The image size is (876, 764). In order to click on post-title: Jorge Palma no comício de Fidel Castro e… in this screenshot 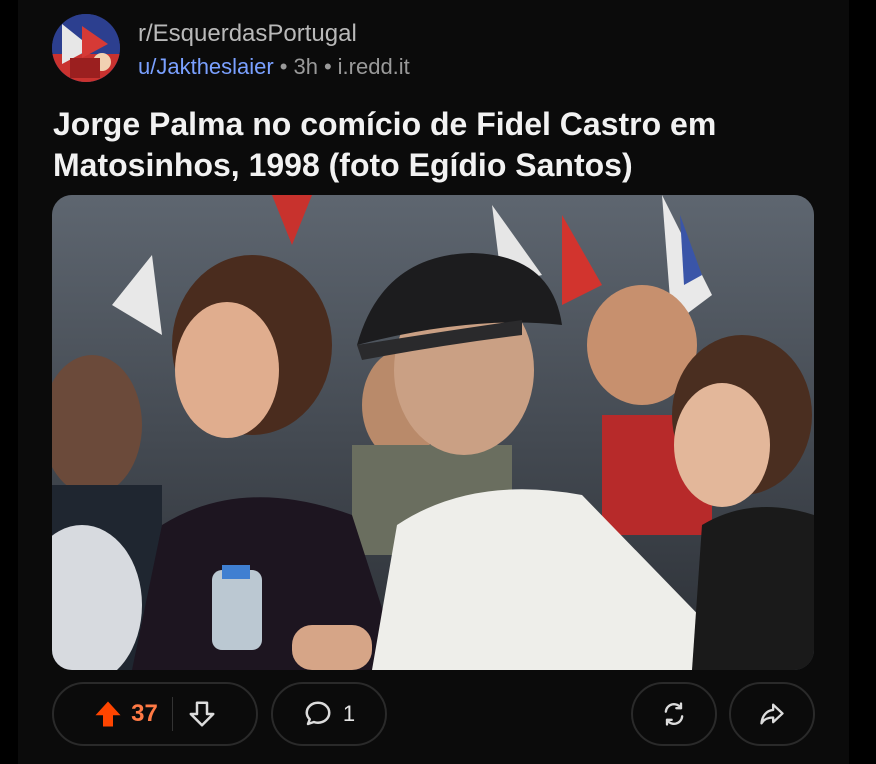, I will do `click(438, 145)`.